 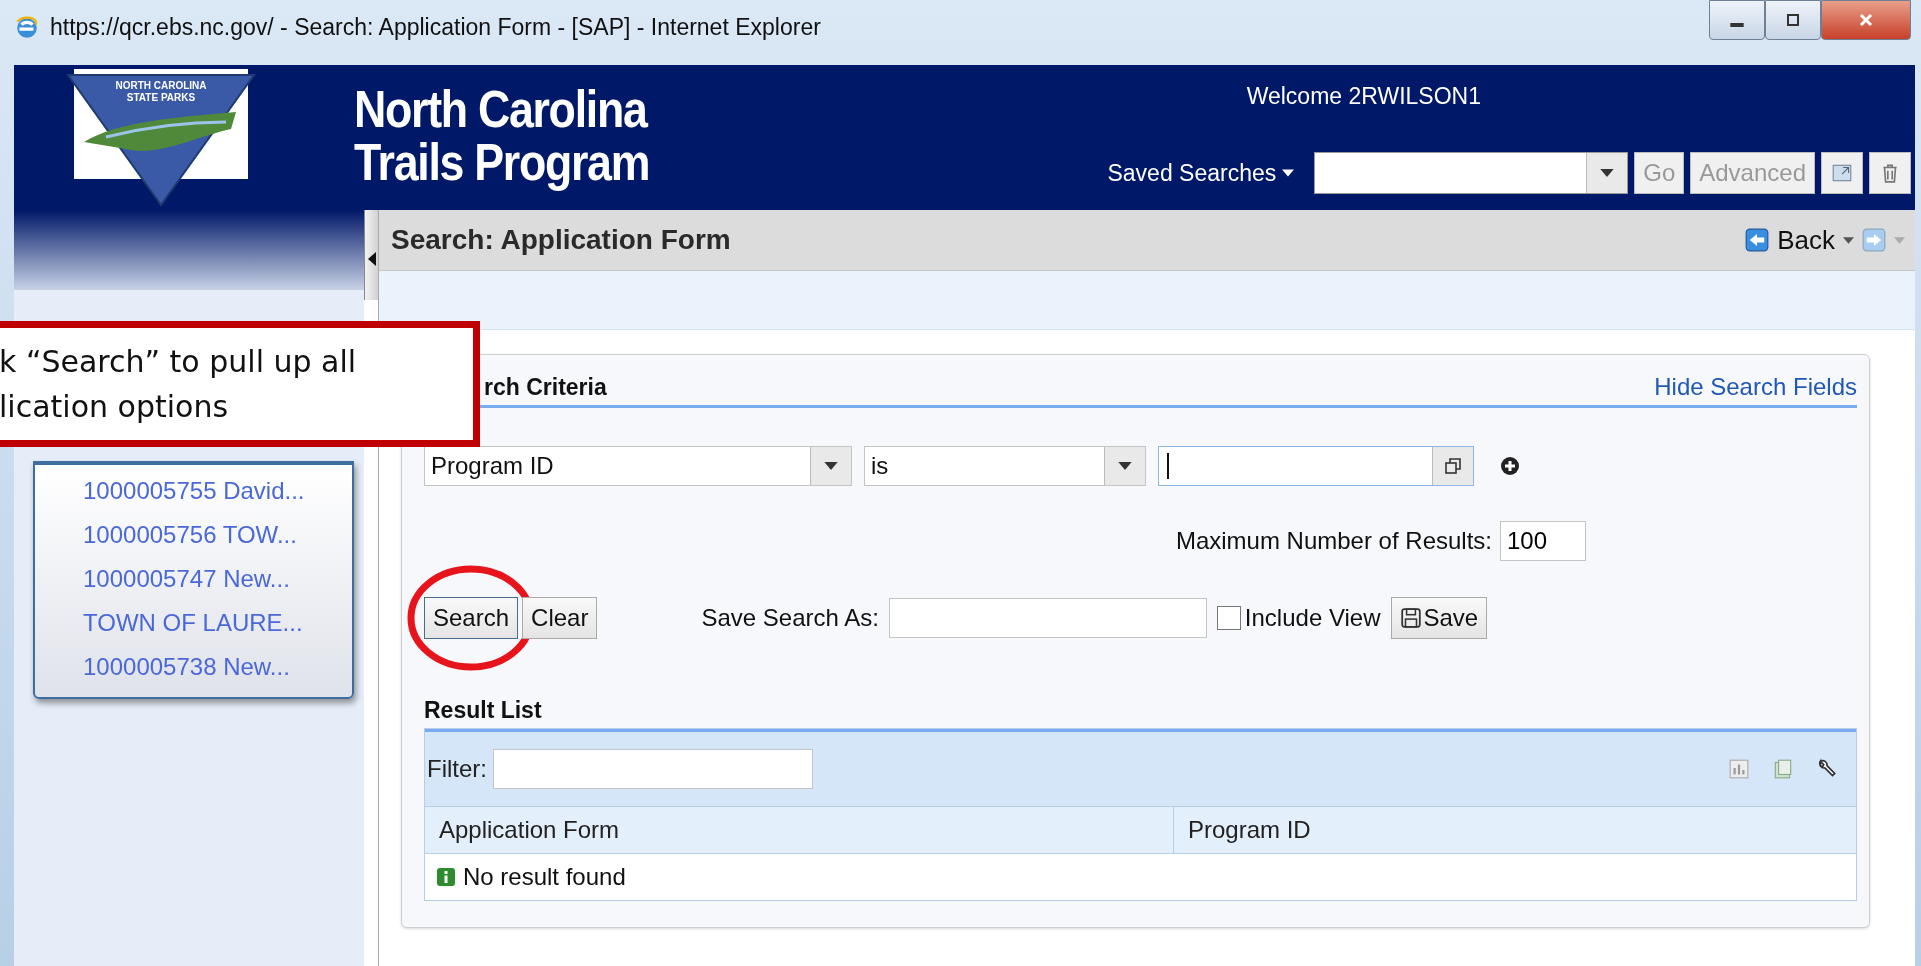 What do you see at coordinates (457, 769) in the screenshot?
I see `filter-label: Filter:` at bounding box center [457, 769].